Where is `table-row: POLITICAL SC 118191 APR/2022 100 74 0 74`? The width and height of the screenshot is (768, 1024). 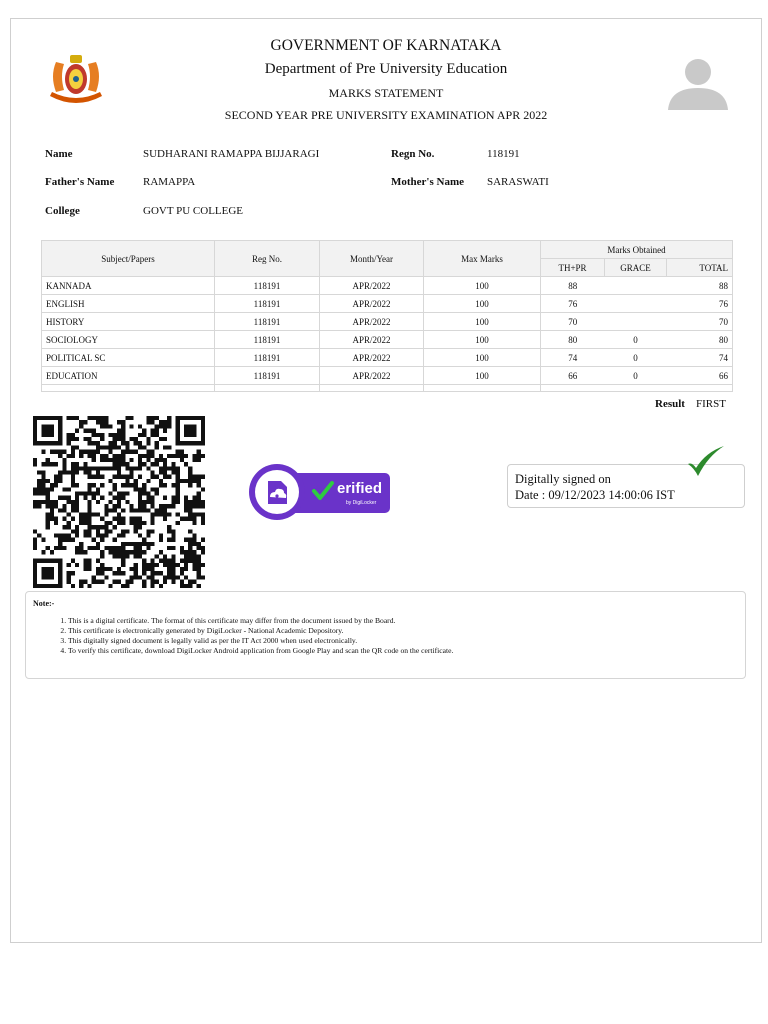 table-row: POLITICAL SC 118191 APR/2022 100 74 0 74 is located at coordinates (387, 357).